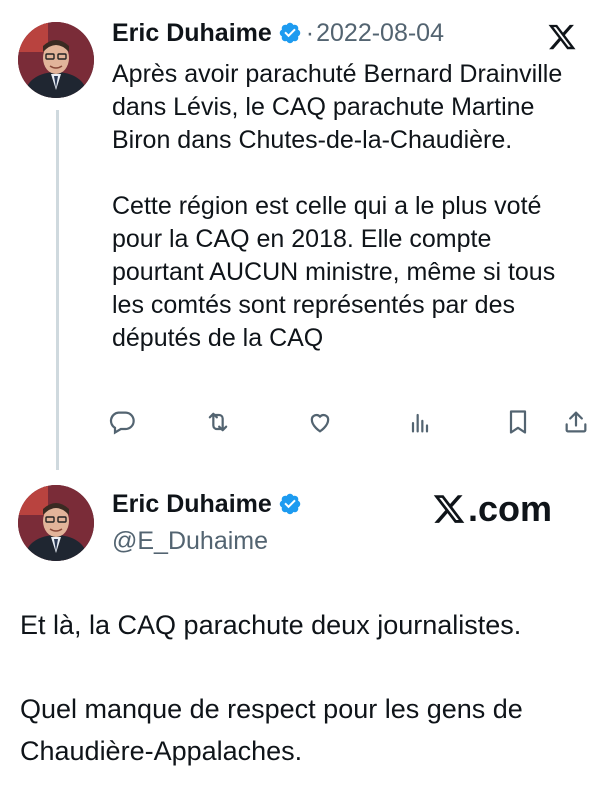  Describe the element at coordinates (348, 424) in the screenshot. I see `tweet-actions` at that location.